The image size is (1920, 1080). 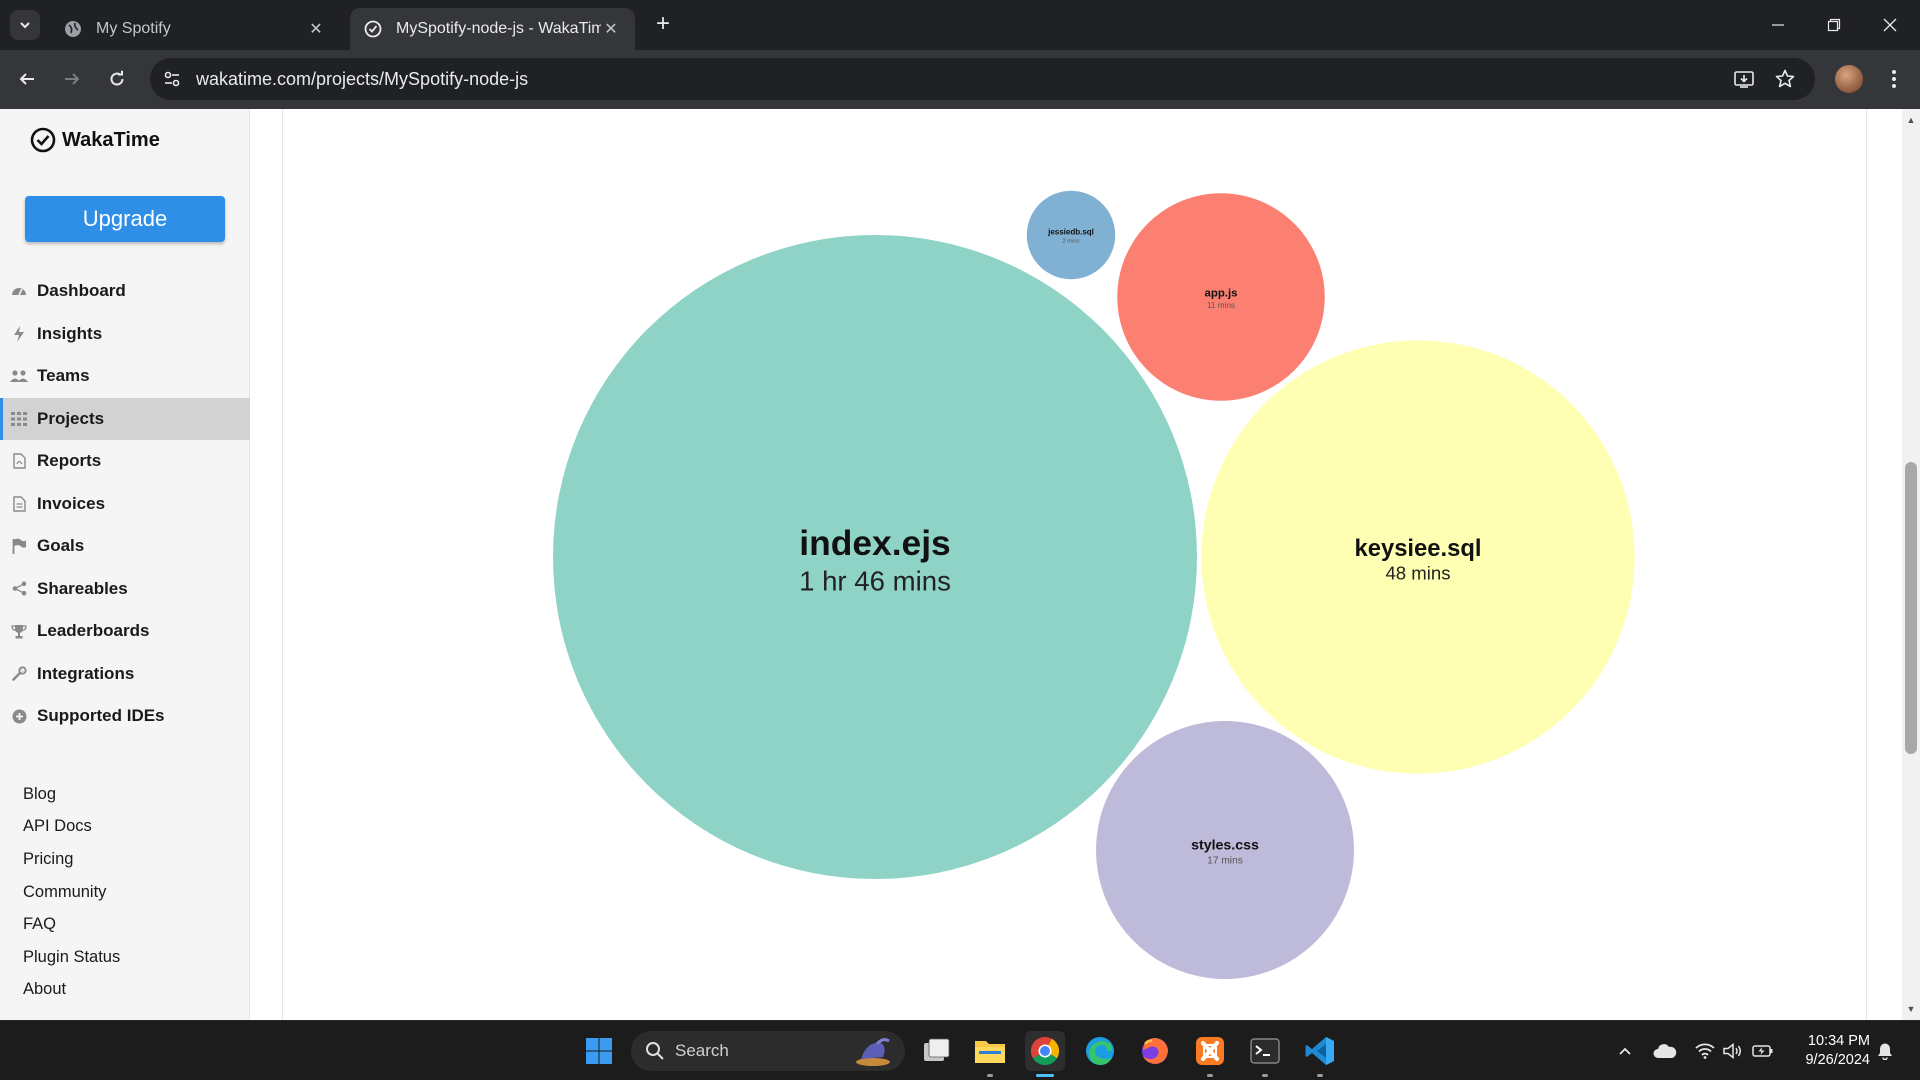 I want to click on link-community: Community, so click(x=71, y=892).